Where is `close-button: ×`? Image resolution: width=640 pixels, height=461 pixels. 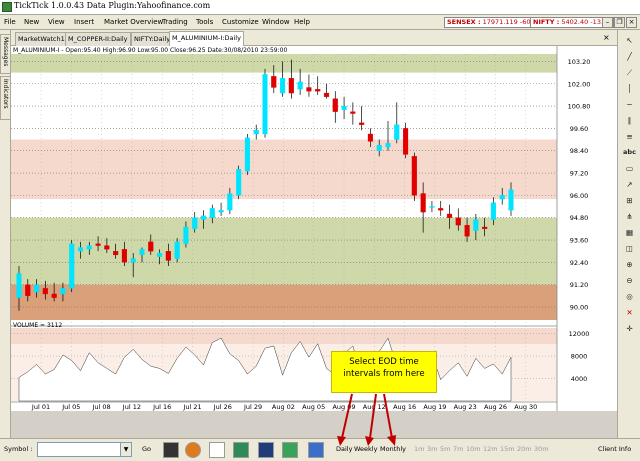 close-button: × is located at coordinates (631, 22).